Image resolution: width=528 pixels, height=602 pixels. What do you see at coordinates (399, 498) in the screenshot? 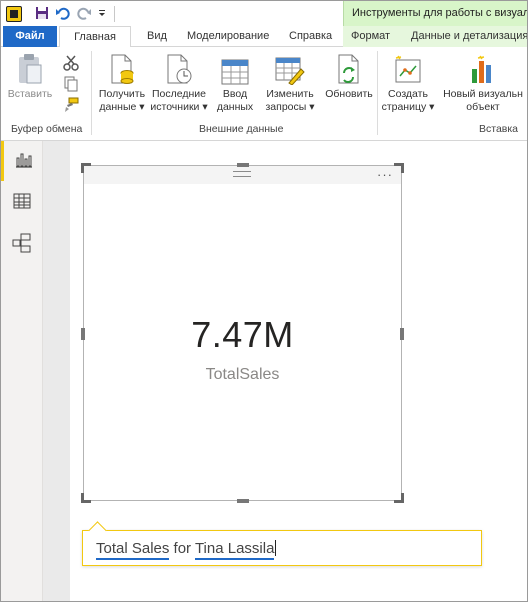
I see `resize-handle-bottom-right` at bounding box center [399, 498].